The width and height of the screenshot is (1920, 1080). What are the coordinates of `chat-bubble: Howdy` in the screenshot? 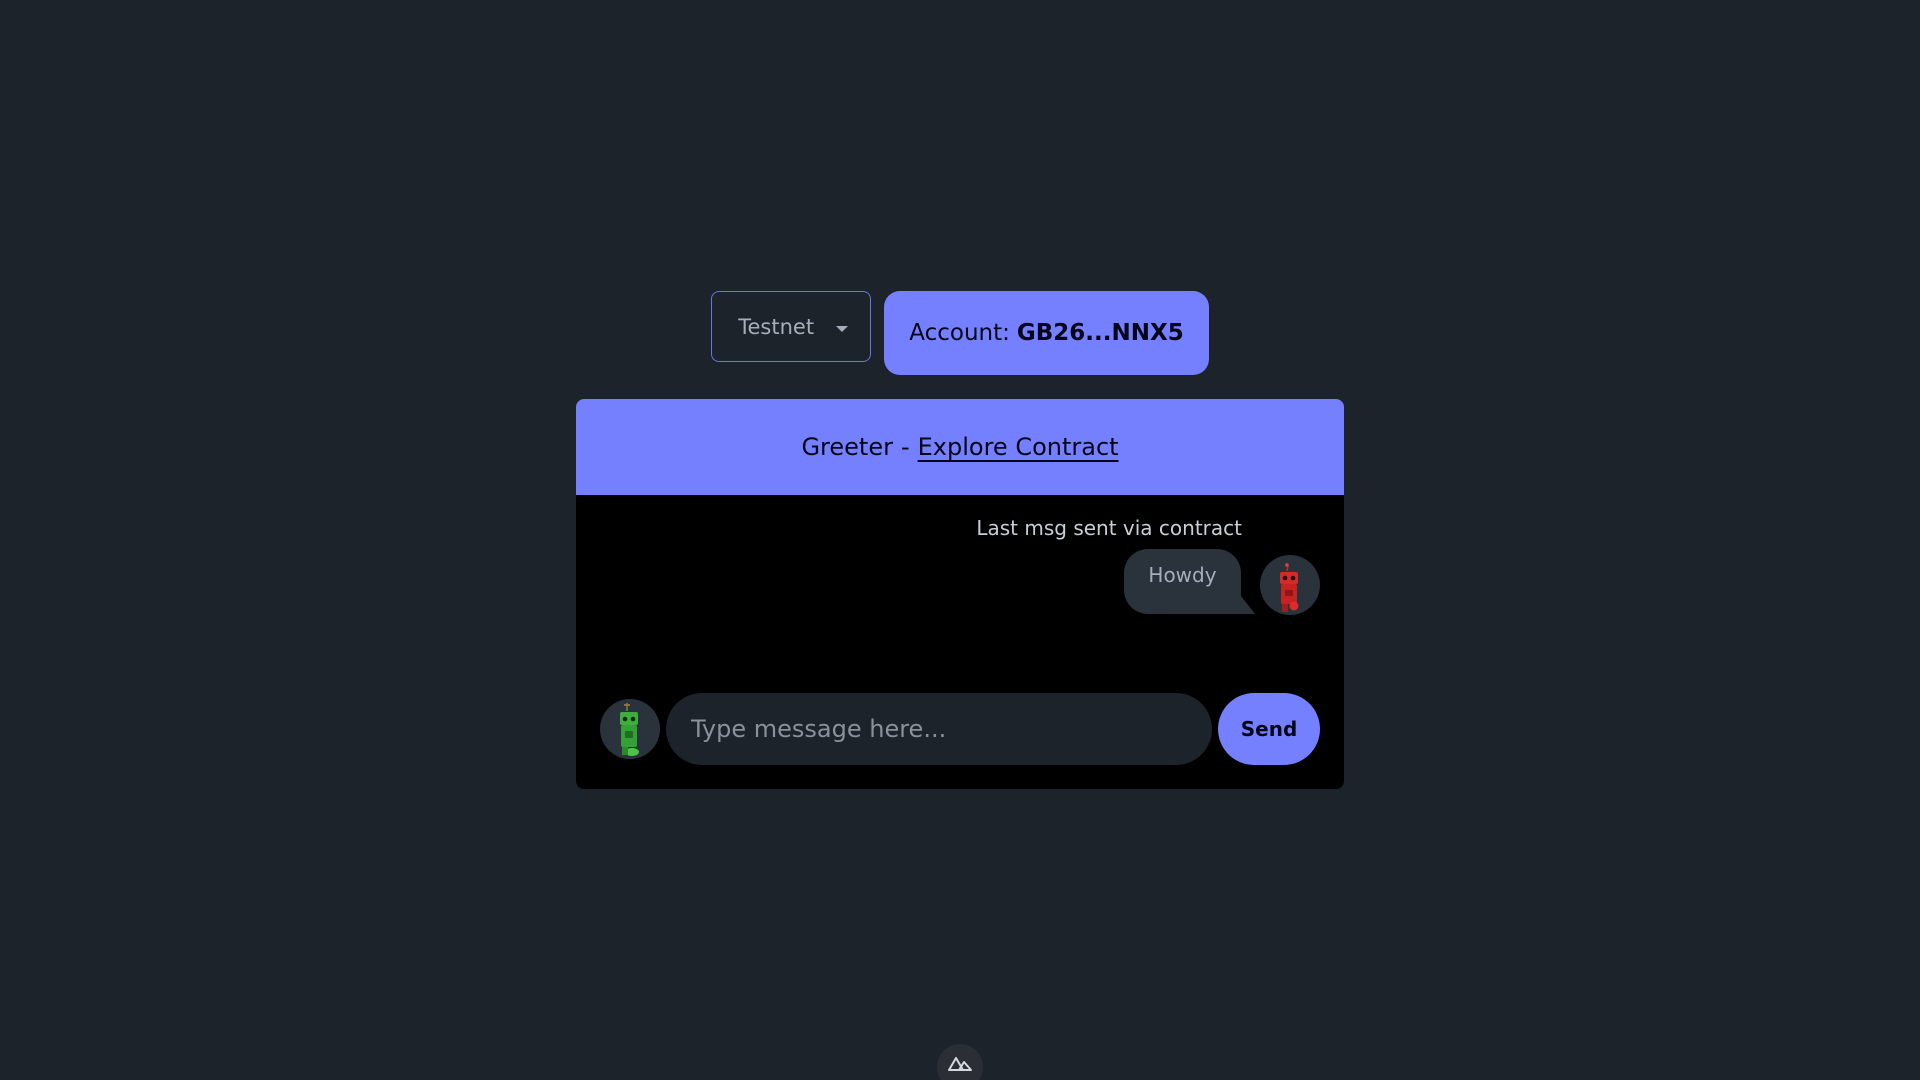 It's located at (1189, 581).